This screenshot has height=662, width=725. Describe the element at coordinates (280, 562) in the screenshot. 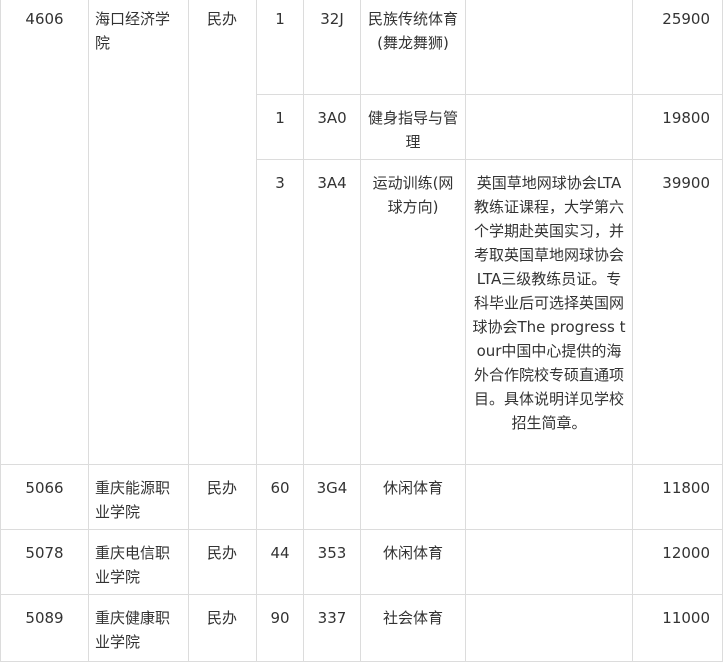

I see `plan-count-cell: 44` at that location.